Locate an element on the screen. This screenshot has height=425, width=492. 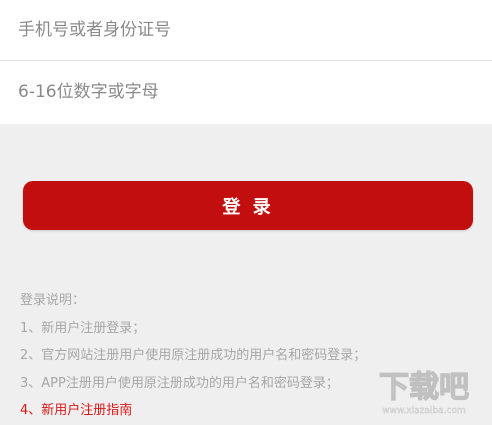
register-guide-link: 4、新用户注册指南 is located at coordinates (250, 411).